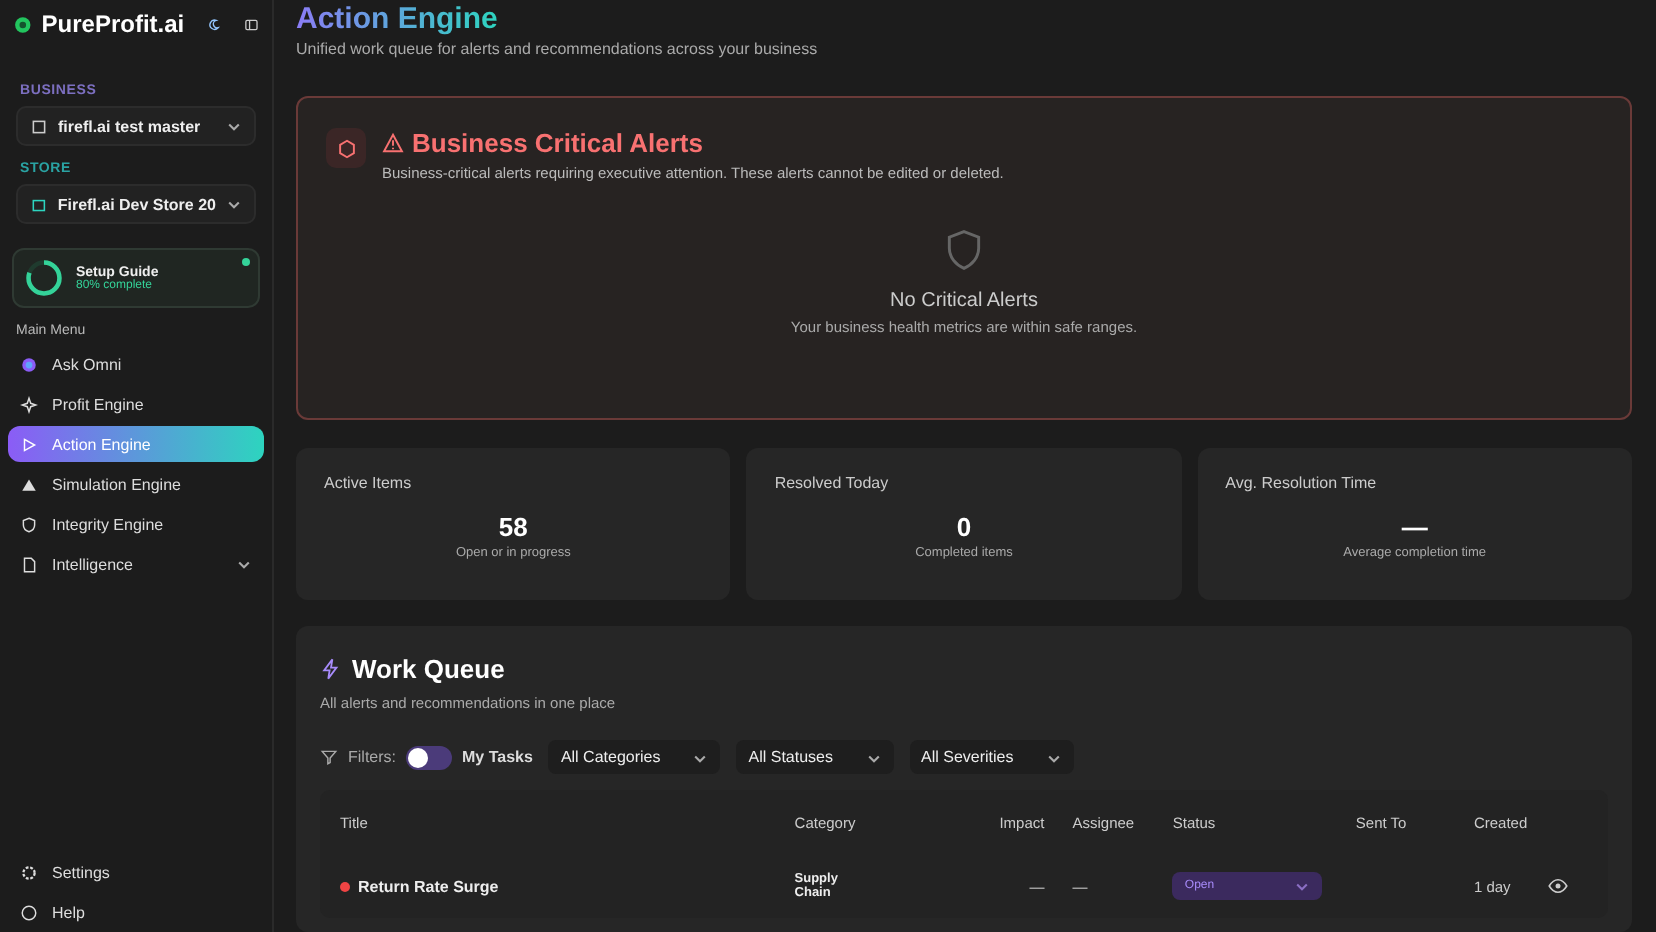 The width and height of the screenshot is (1656, 932). I want to click on stat-value: —, so click(1414, 527).